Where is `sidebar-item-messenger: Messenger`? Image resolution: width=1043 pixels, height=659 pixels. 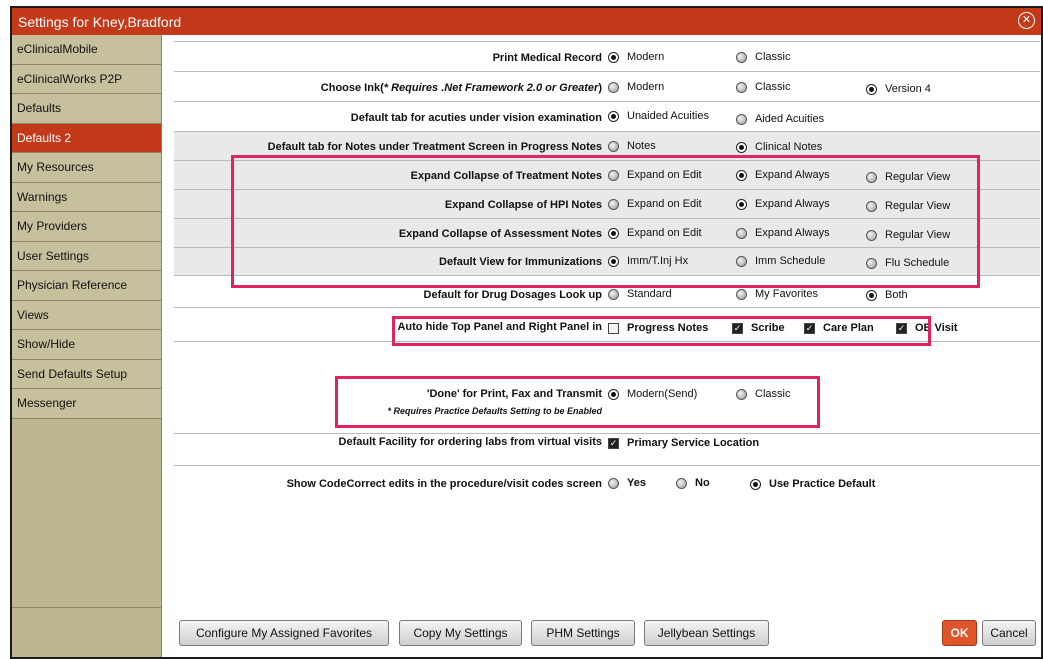 sidebar-item-messenger: Messenger is located at coordinates (86, 404).